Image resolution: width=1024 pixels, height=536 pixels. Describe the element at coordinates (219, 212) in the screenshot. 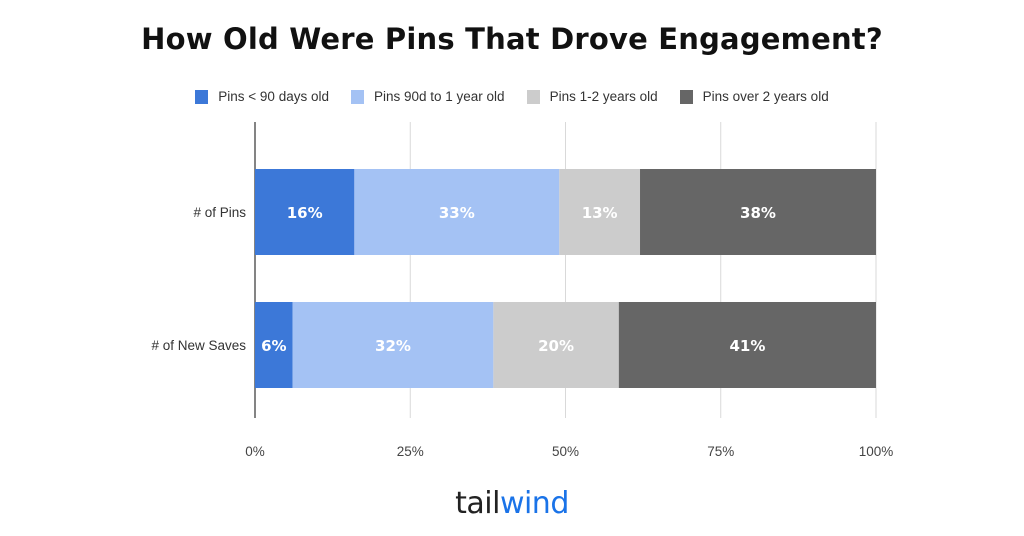

I see `category-label: # of Pins` at that location.